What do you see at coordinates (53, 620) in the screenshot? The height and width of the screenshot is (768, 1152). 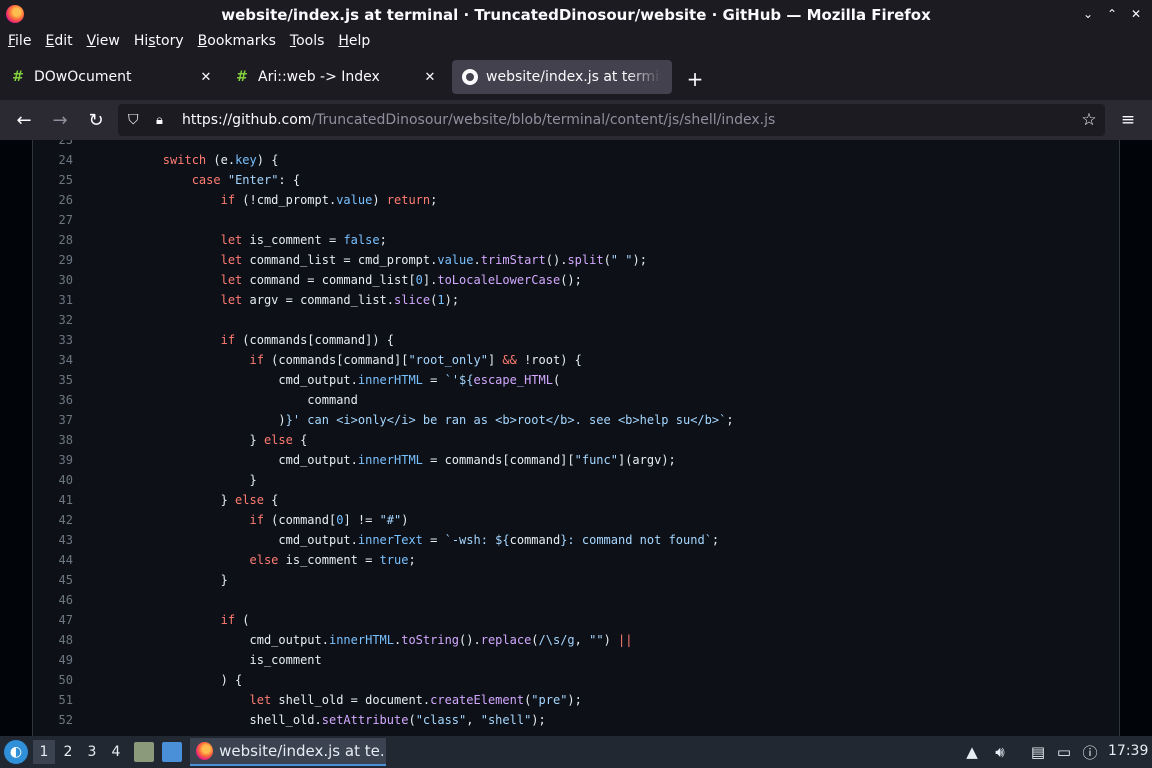 I see `line-number: 47` at bounding box center [53, 620].